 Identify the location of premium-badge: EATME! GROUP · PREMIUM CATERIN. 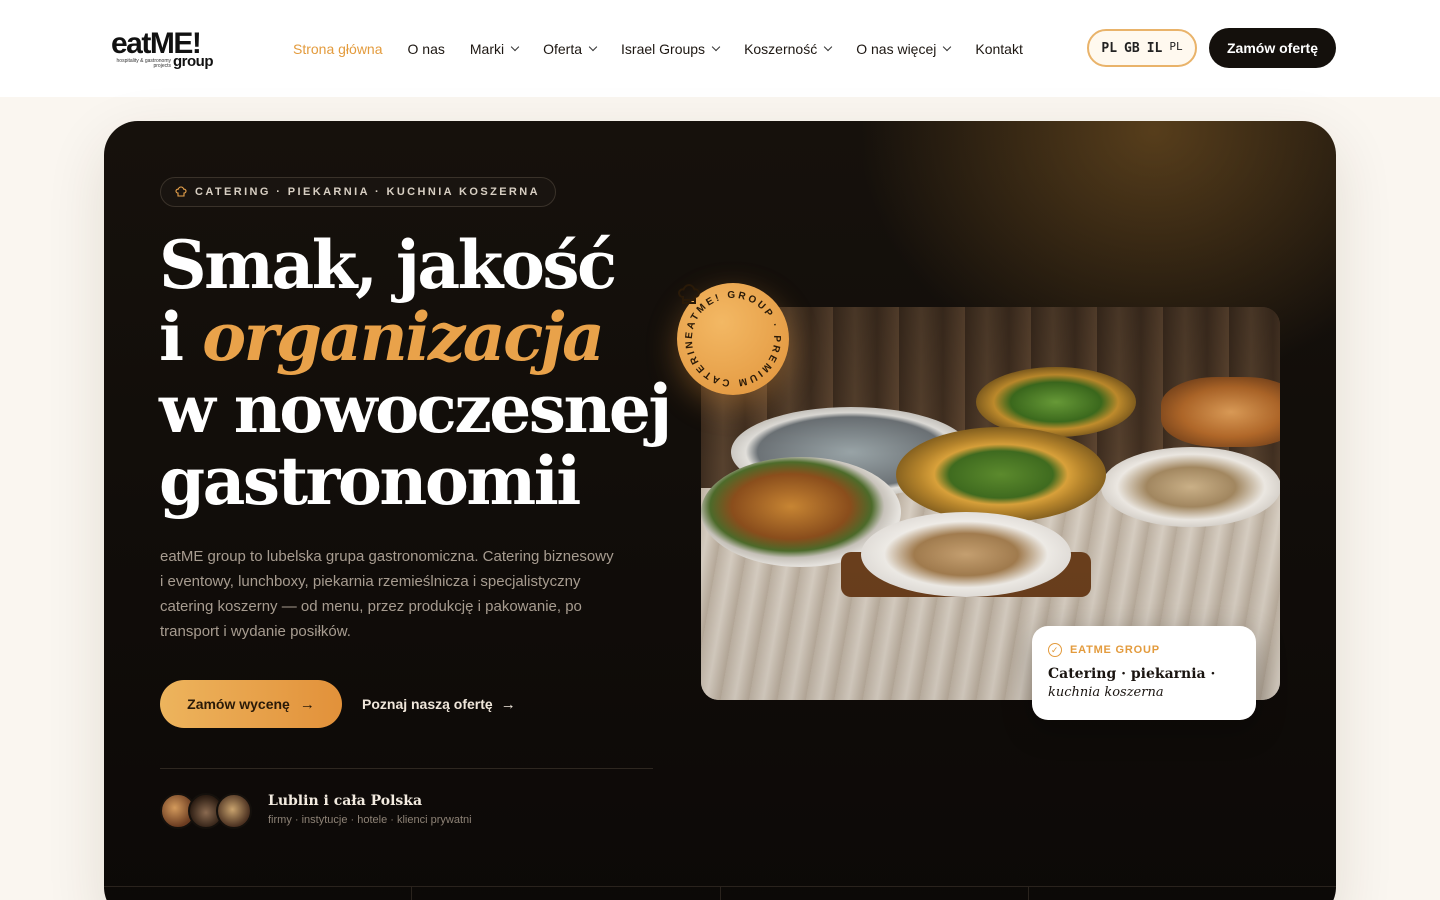
(733, 339).